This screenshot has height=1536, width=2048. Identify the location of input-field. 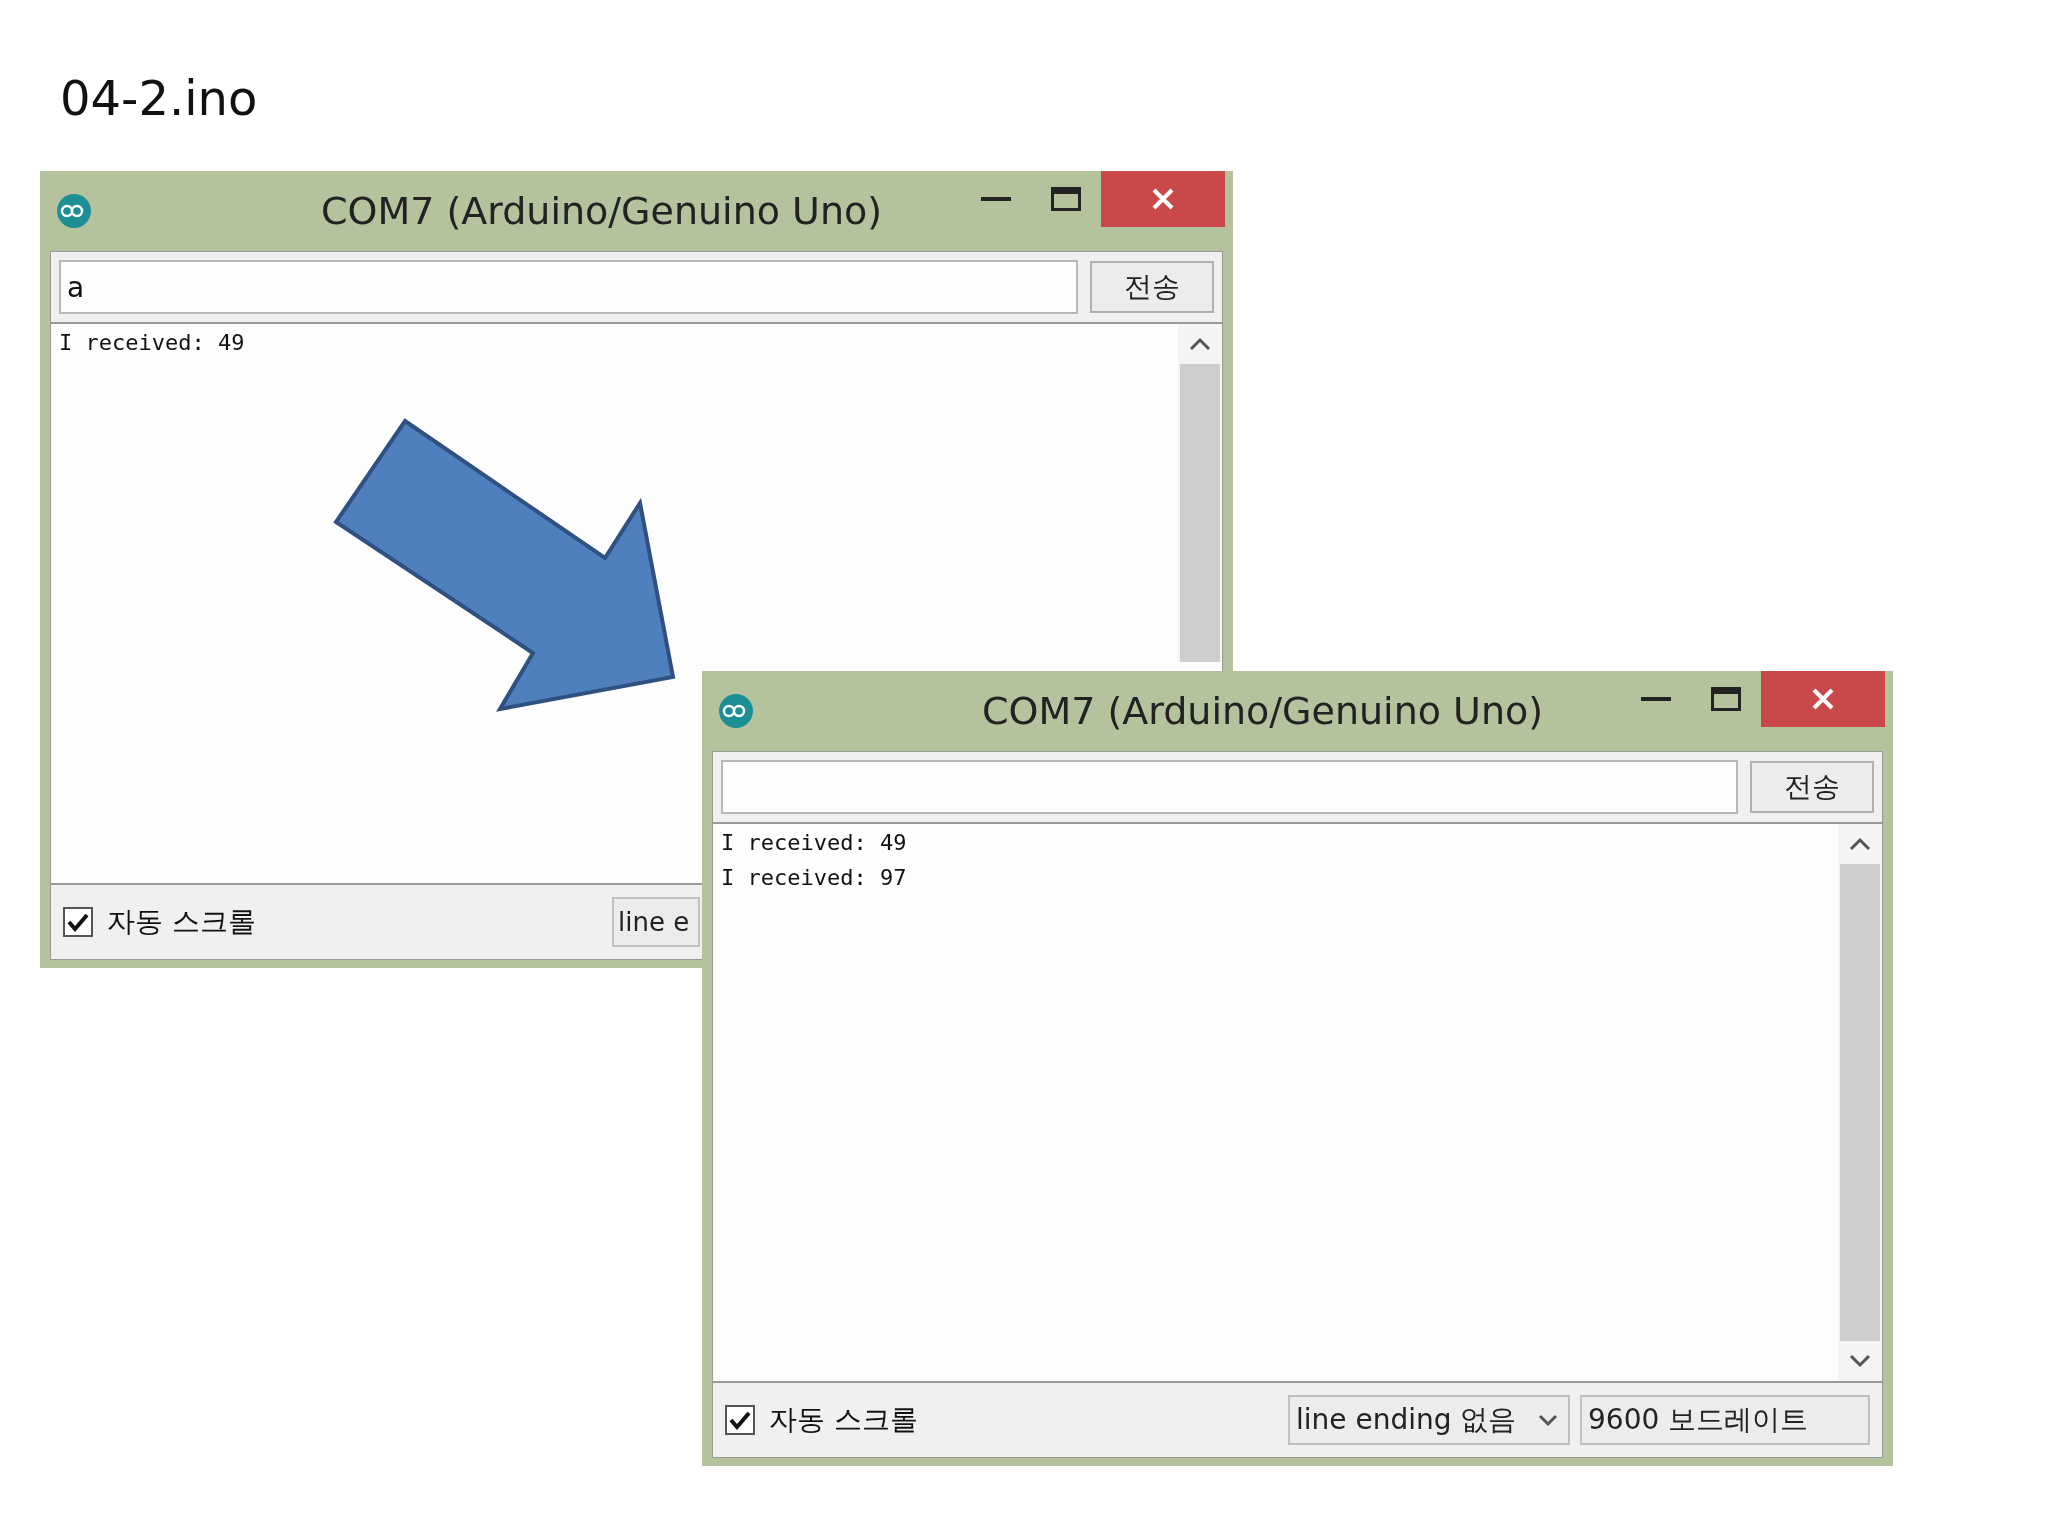
(1229, 787).